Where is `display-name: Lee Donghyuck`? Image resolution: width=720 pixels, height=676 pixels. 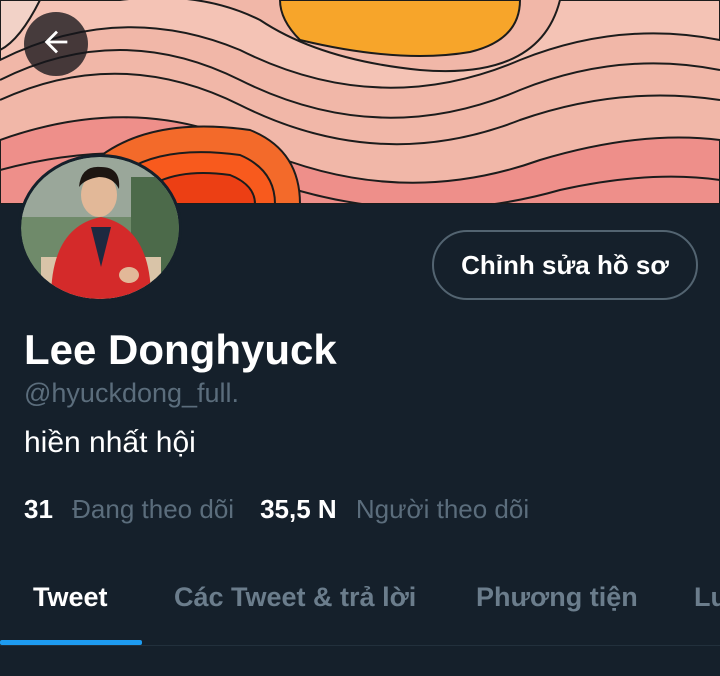
display-name: Lee Donghyuck is located at coordinates (180, 349).